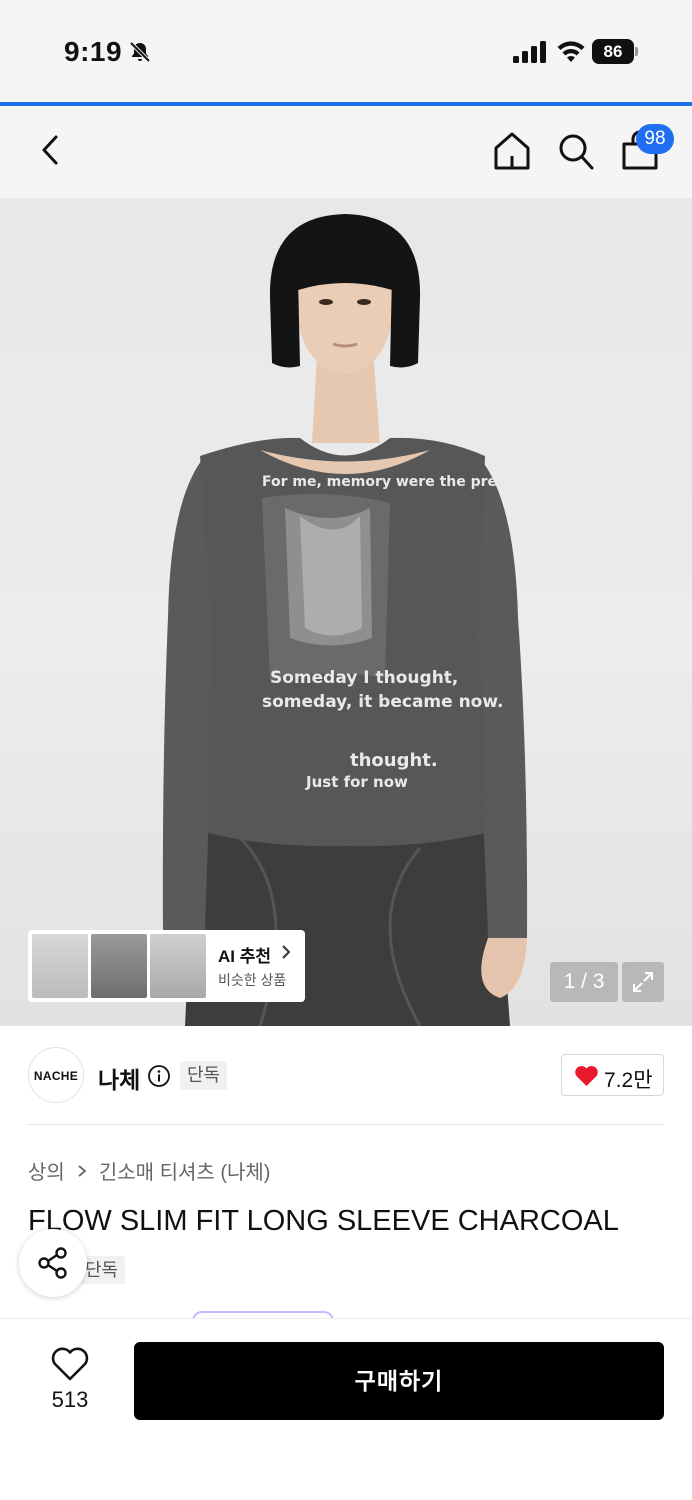 Image resolution: width=692 pixels, height=1500 pixels. Describe the element at coordinates (394, 760) in the screenshot. I see `shirt-print-text: thought.` at that location.